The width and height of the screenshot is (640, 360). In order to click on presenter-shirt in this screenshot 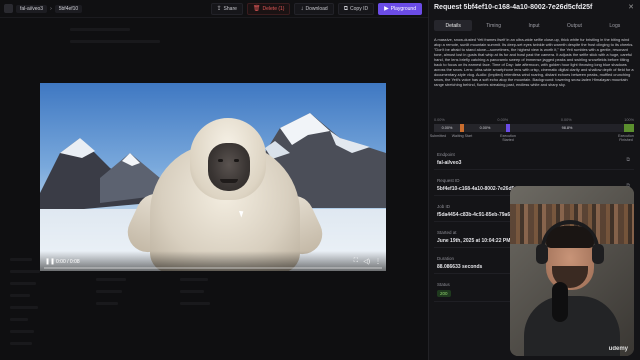, I will do `click(572, 326)`.